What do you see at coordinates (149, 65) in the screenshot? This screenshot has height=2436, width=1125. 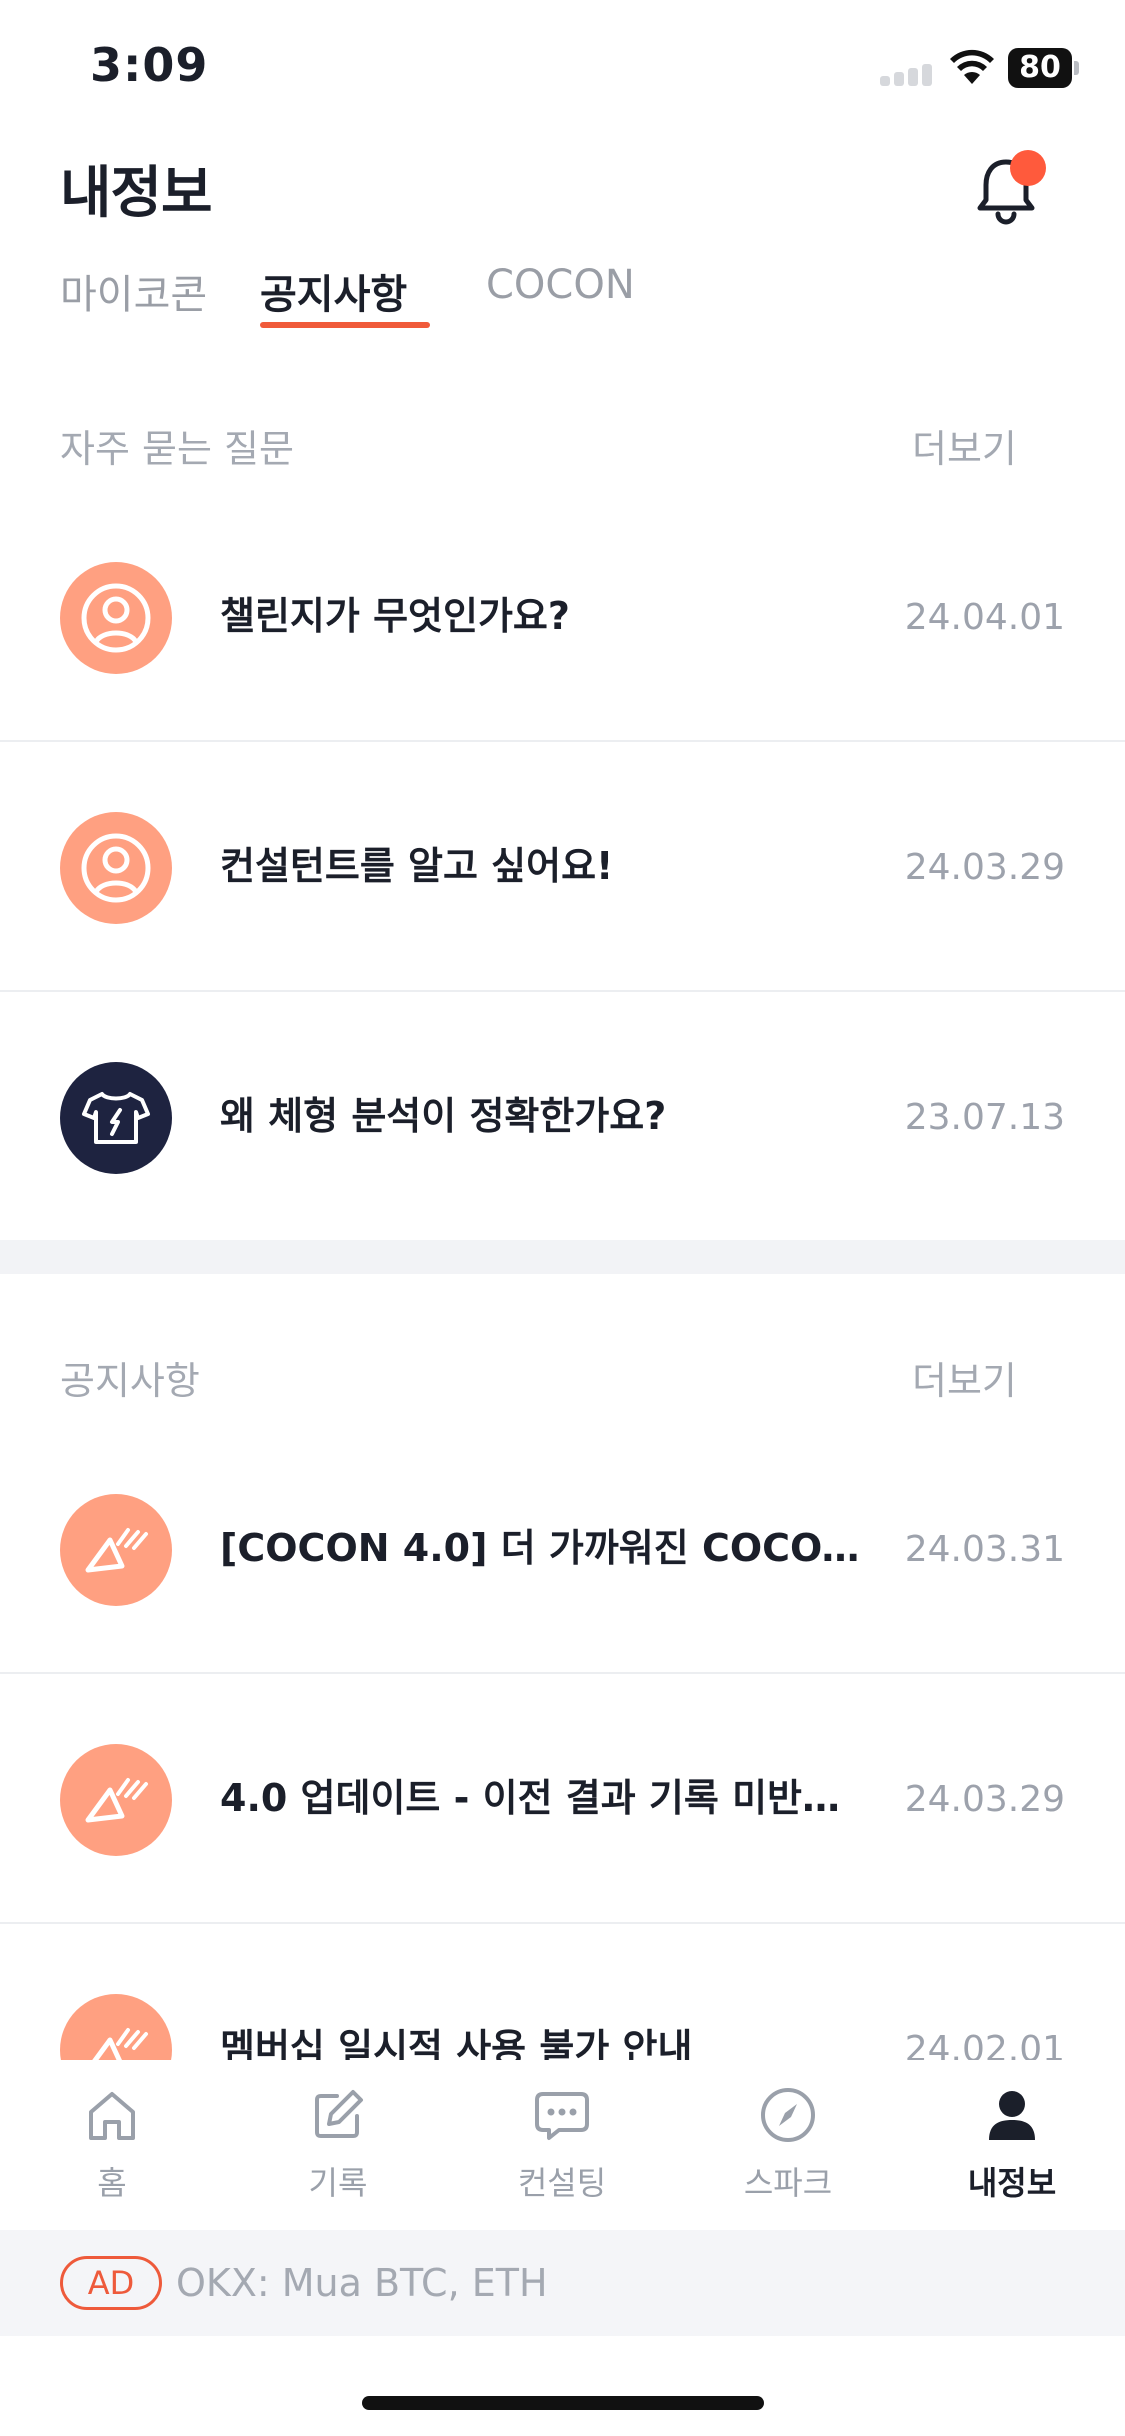 I see `status-time: 3:09` at bounding box center [149, 65].